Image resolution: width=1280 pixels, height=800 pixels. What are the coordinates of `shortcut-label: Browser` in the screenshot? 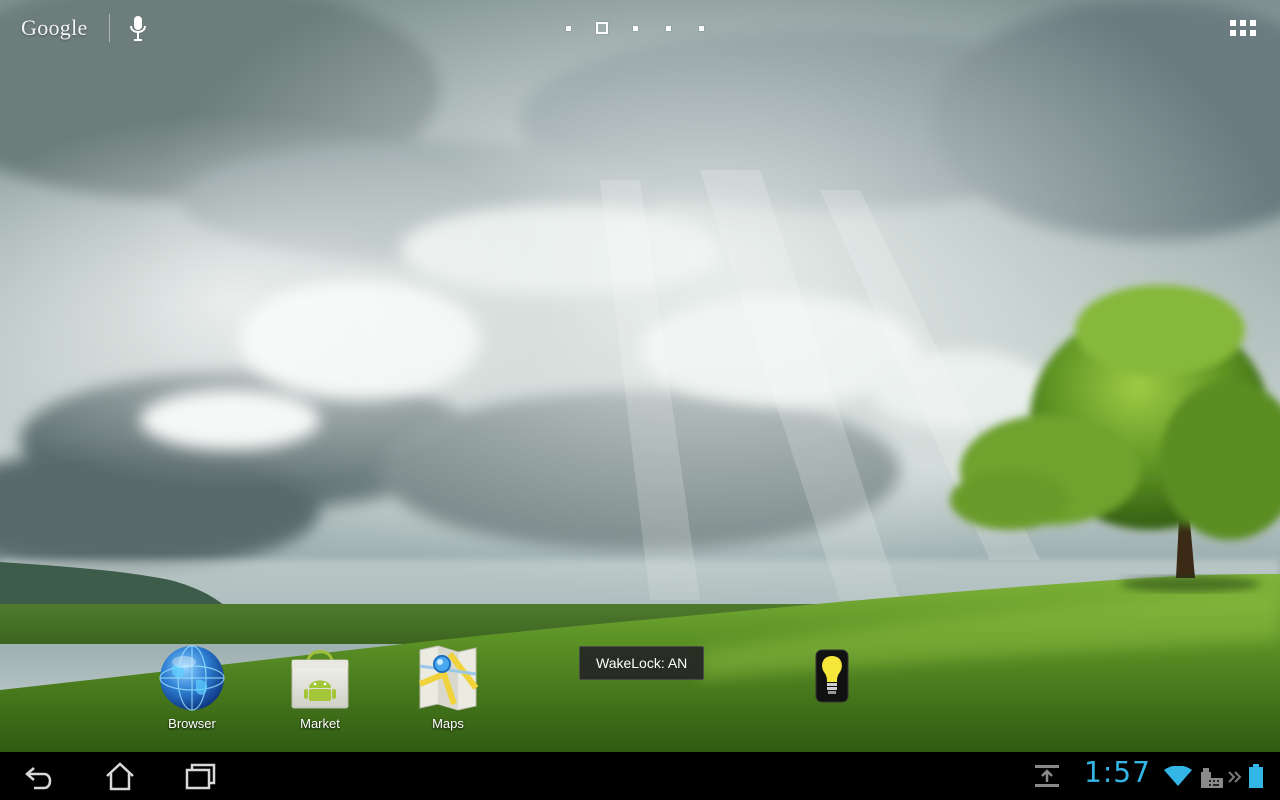 It's located at (192, 723).